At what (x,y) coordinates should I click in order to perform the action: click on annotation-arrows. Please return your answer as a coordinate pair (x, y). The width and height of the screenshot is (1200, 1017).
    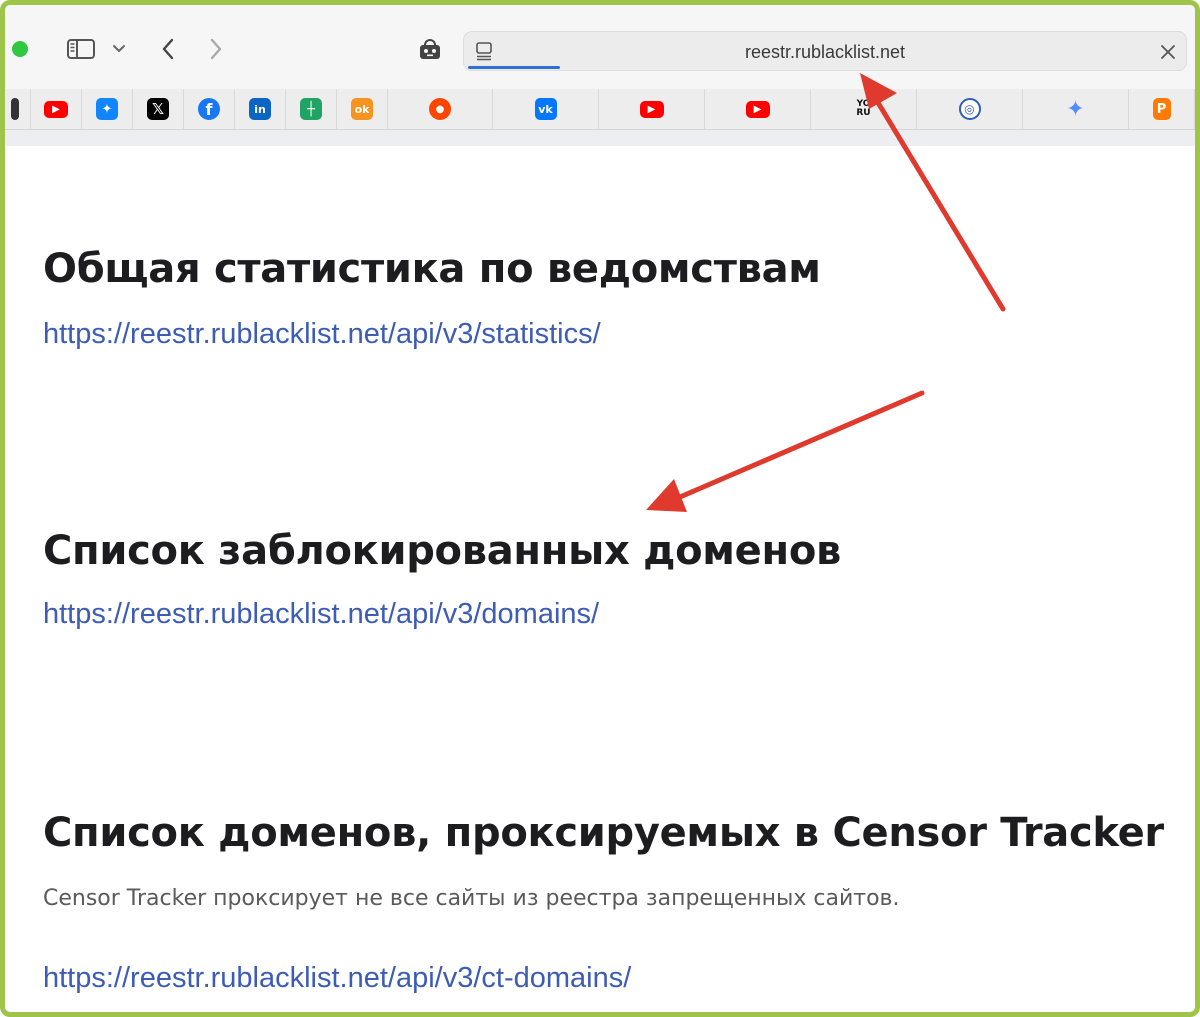
    Looking at the image, I should click on (826, 292).